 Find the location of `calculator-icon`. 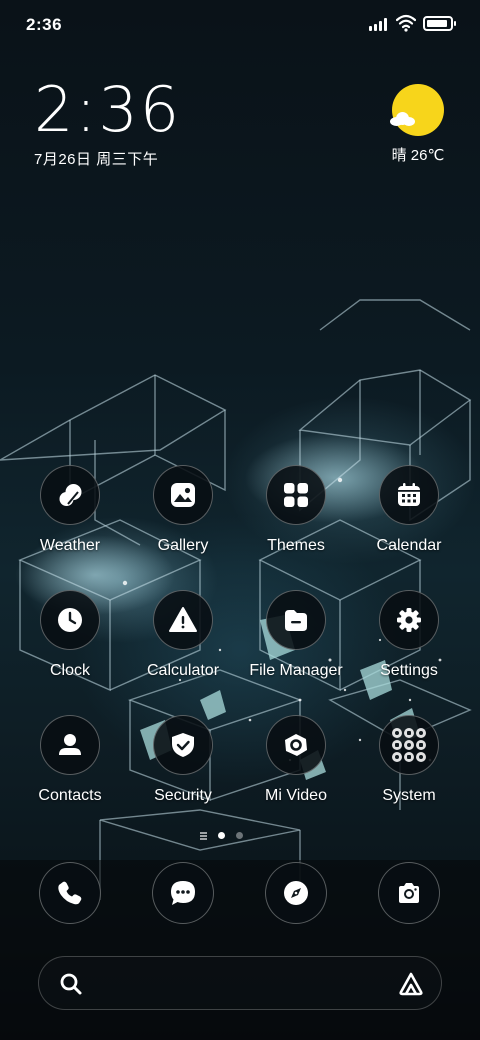

calculator-icon is located at coordinates (183, 620).